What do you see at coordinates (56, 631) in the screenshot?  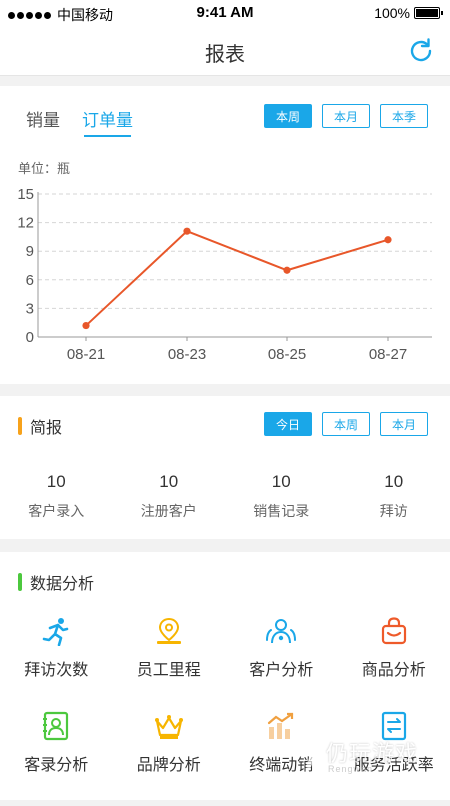 I see `running-icon` at bounding box center [56, 631].